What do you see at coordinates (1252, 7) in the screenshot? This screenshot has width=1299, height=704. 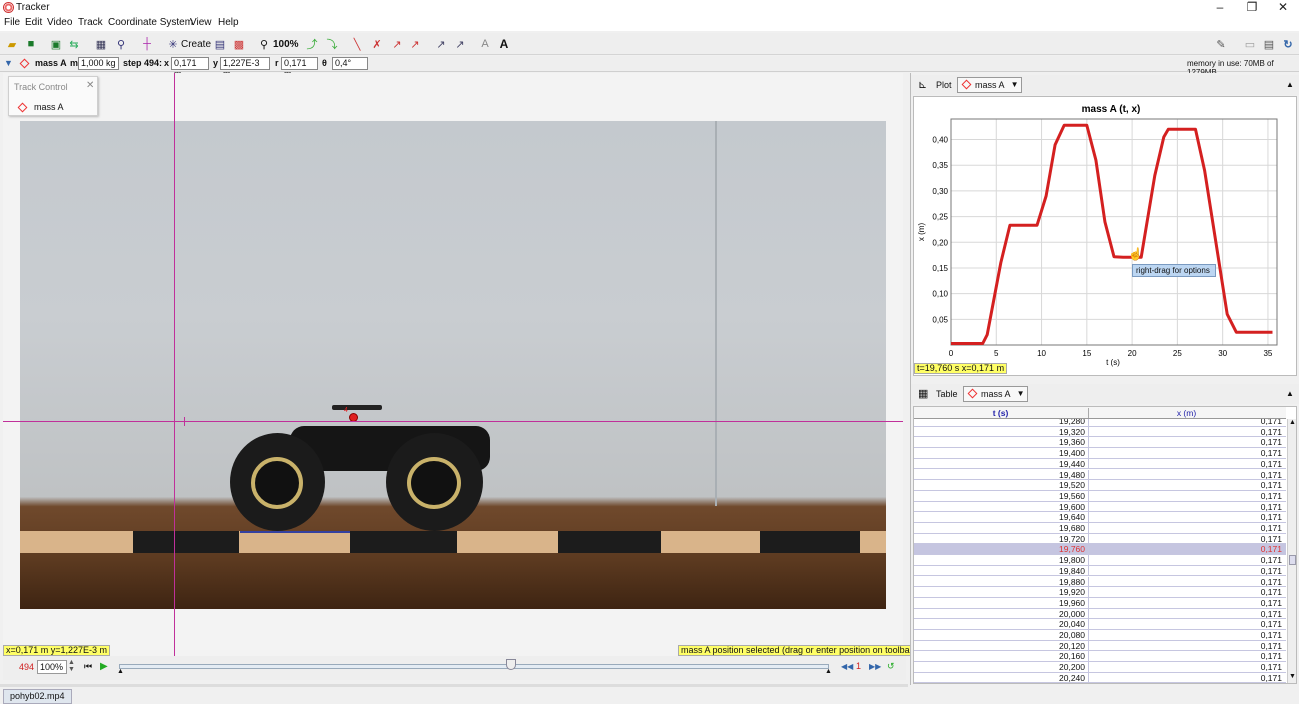 I see `maximize-button: ❐` at bounding box center [1252, 7].